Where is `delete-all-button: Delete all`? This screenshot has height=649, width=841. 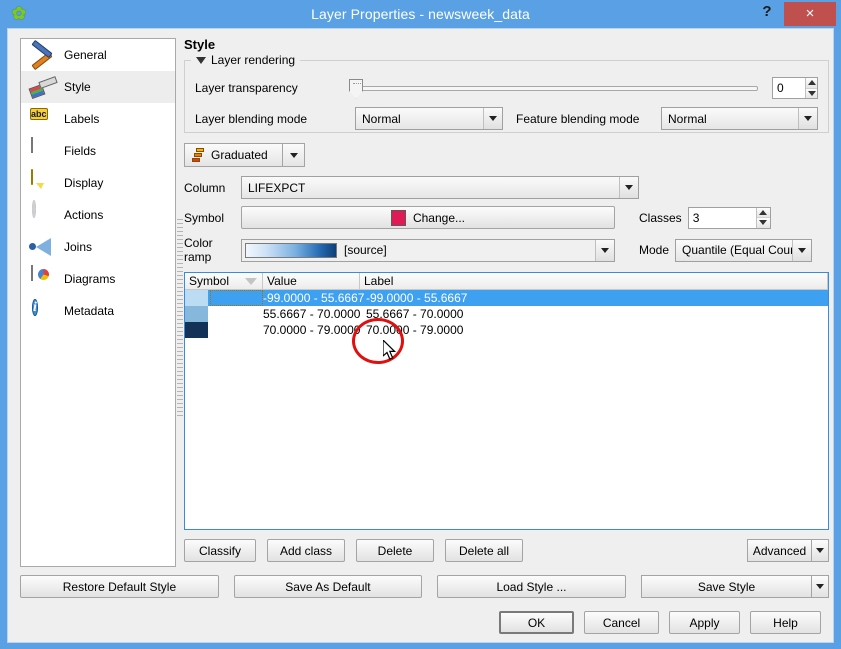 delete-all-button: Delete all is located at coordinates (484, 550).